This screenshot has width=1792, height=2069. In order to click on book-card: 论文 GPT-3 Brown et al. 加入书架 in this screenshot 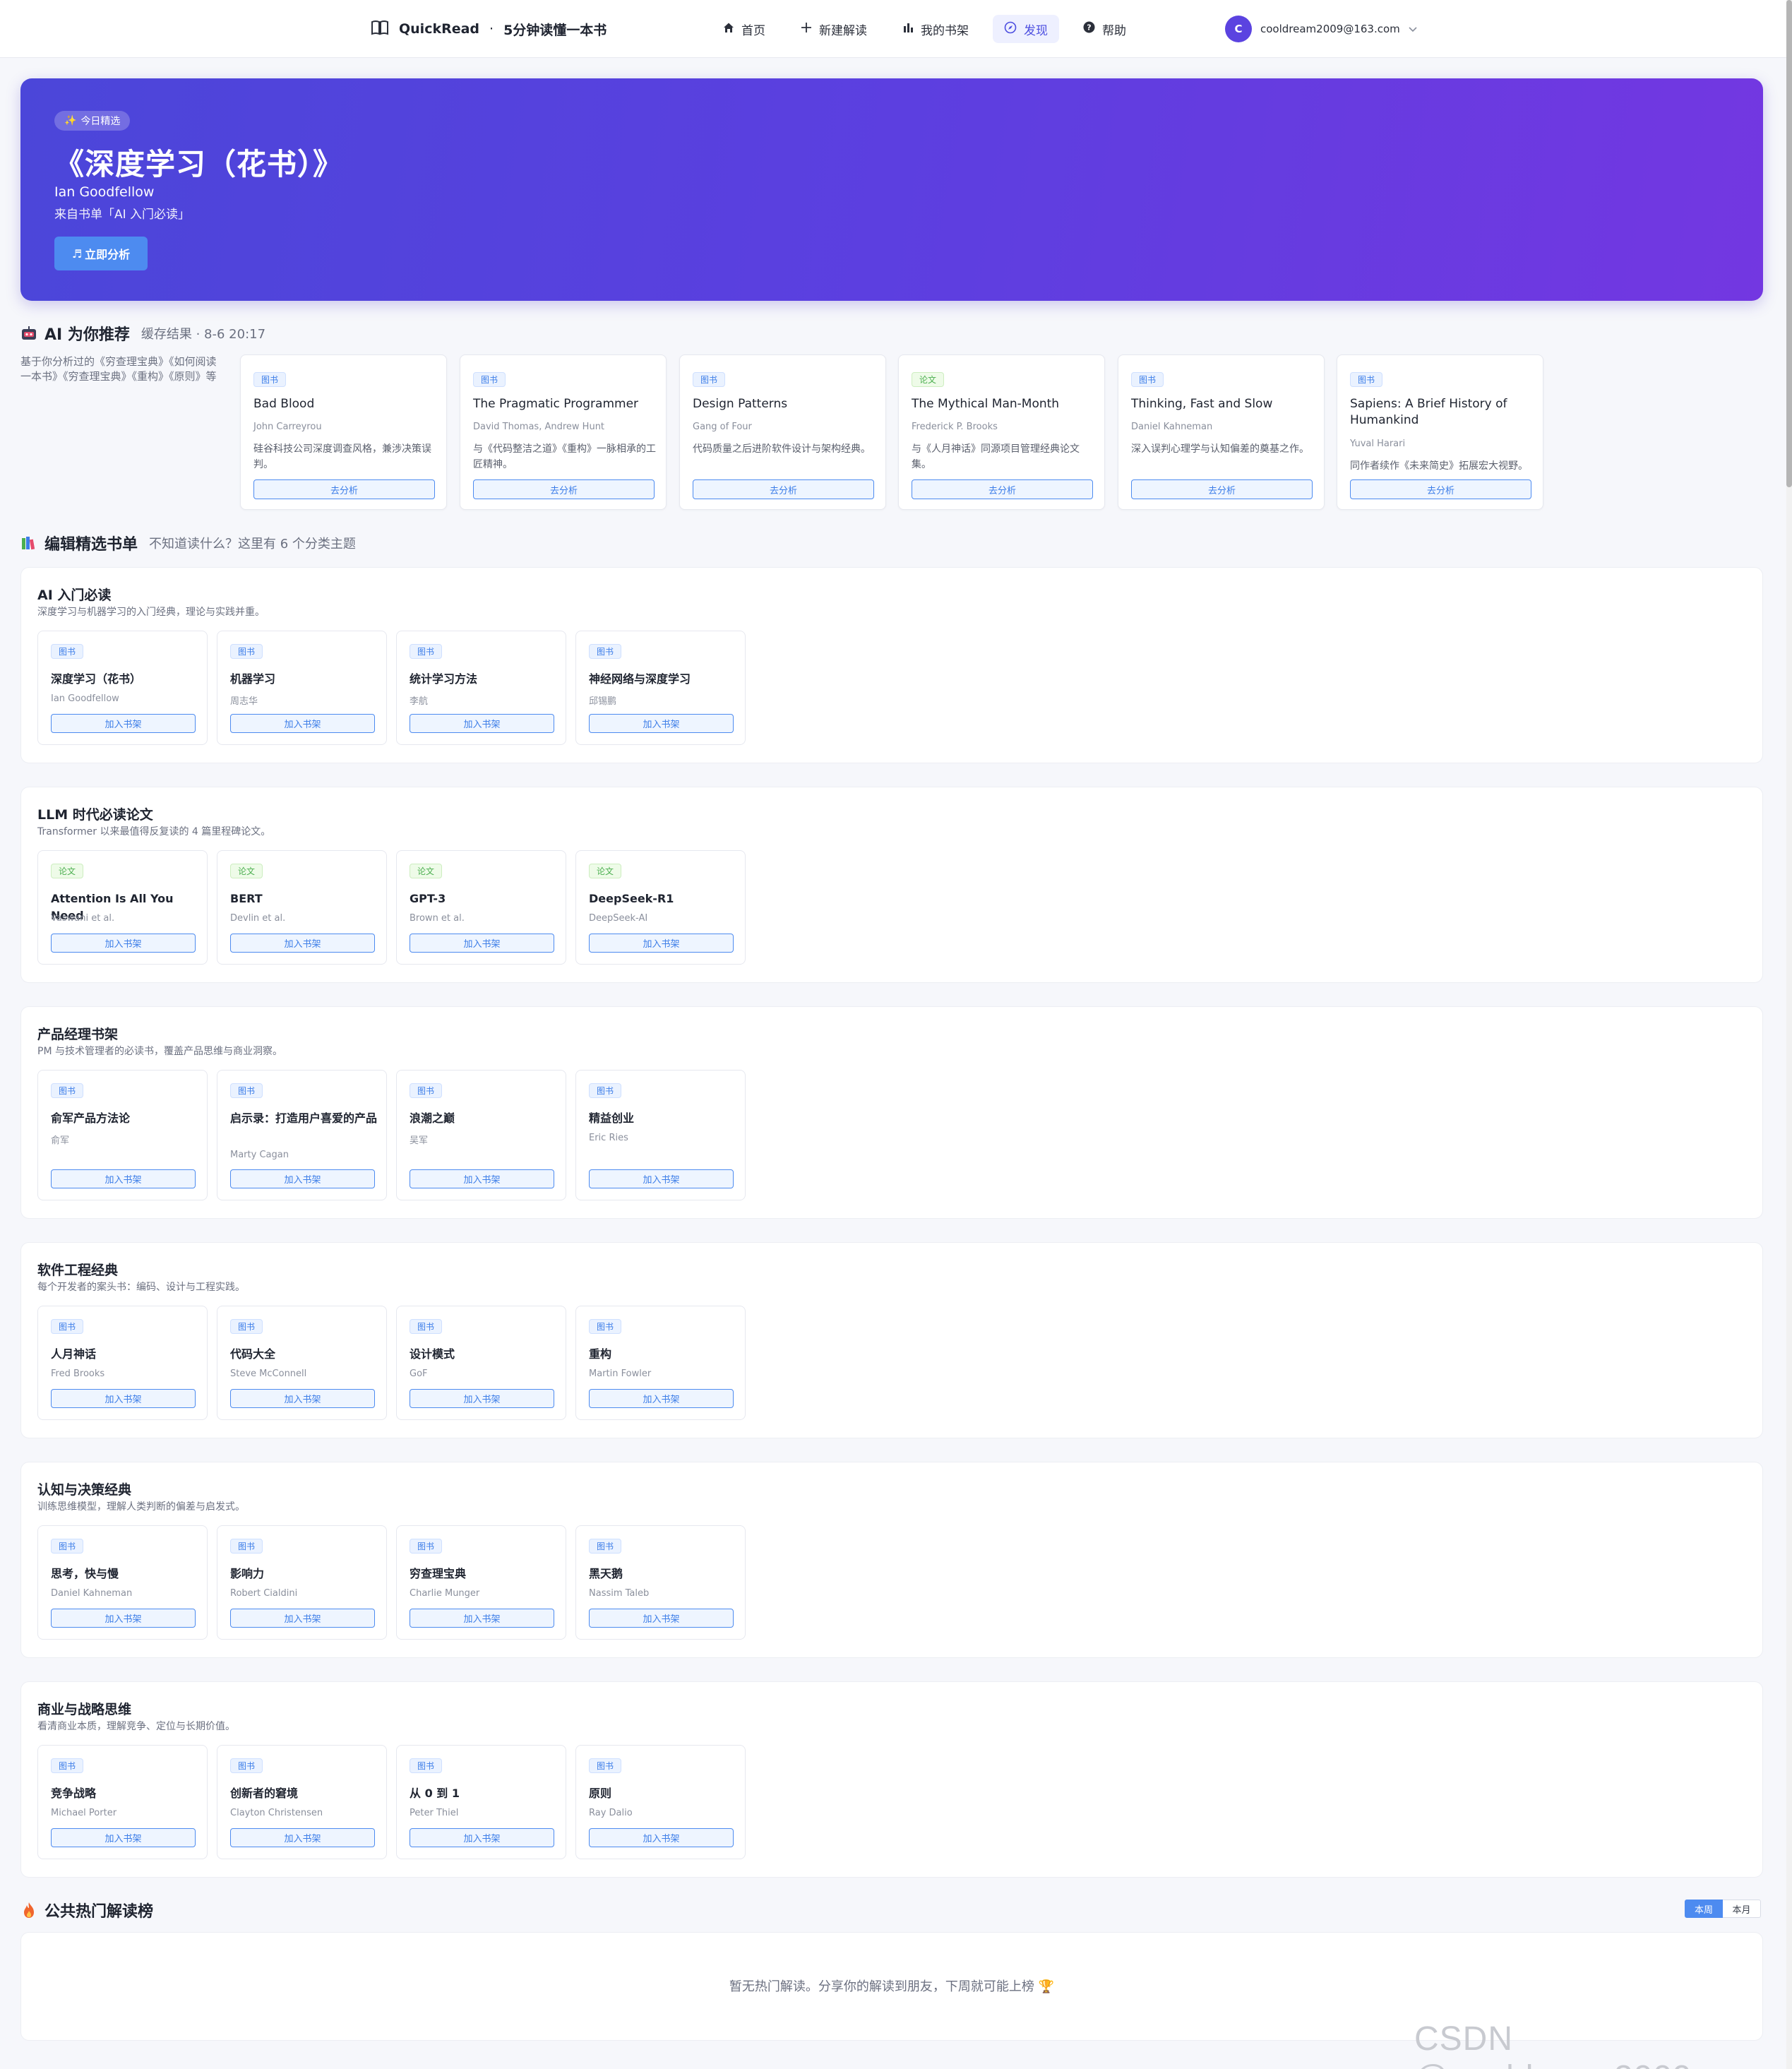, I will do `click(481, 907)`.